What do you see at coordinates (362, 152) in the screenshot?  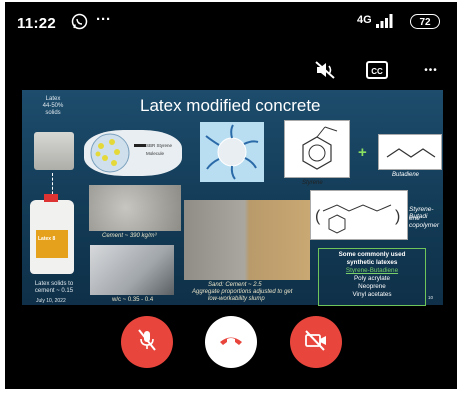 I see `plus-sign: +` at bounding box center [362, 152].